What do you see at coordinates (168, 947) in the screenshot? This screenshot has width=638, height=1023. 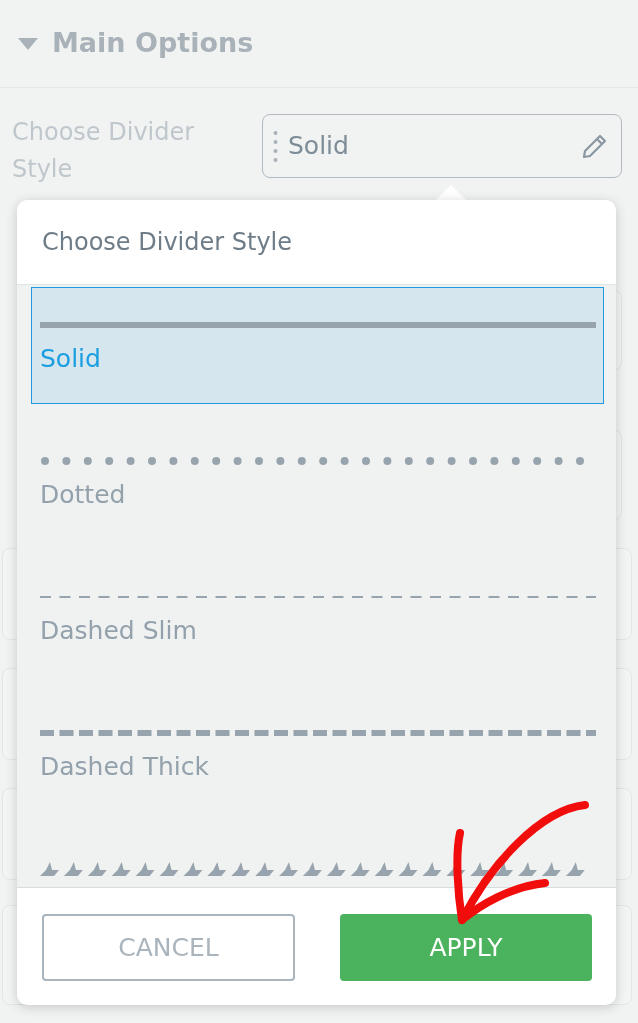 I see `cancel-button: CANCEL` at bounding box center [168, 947].